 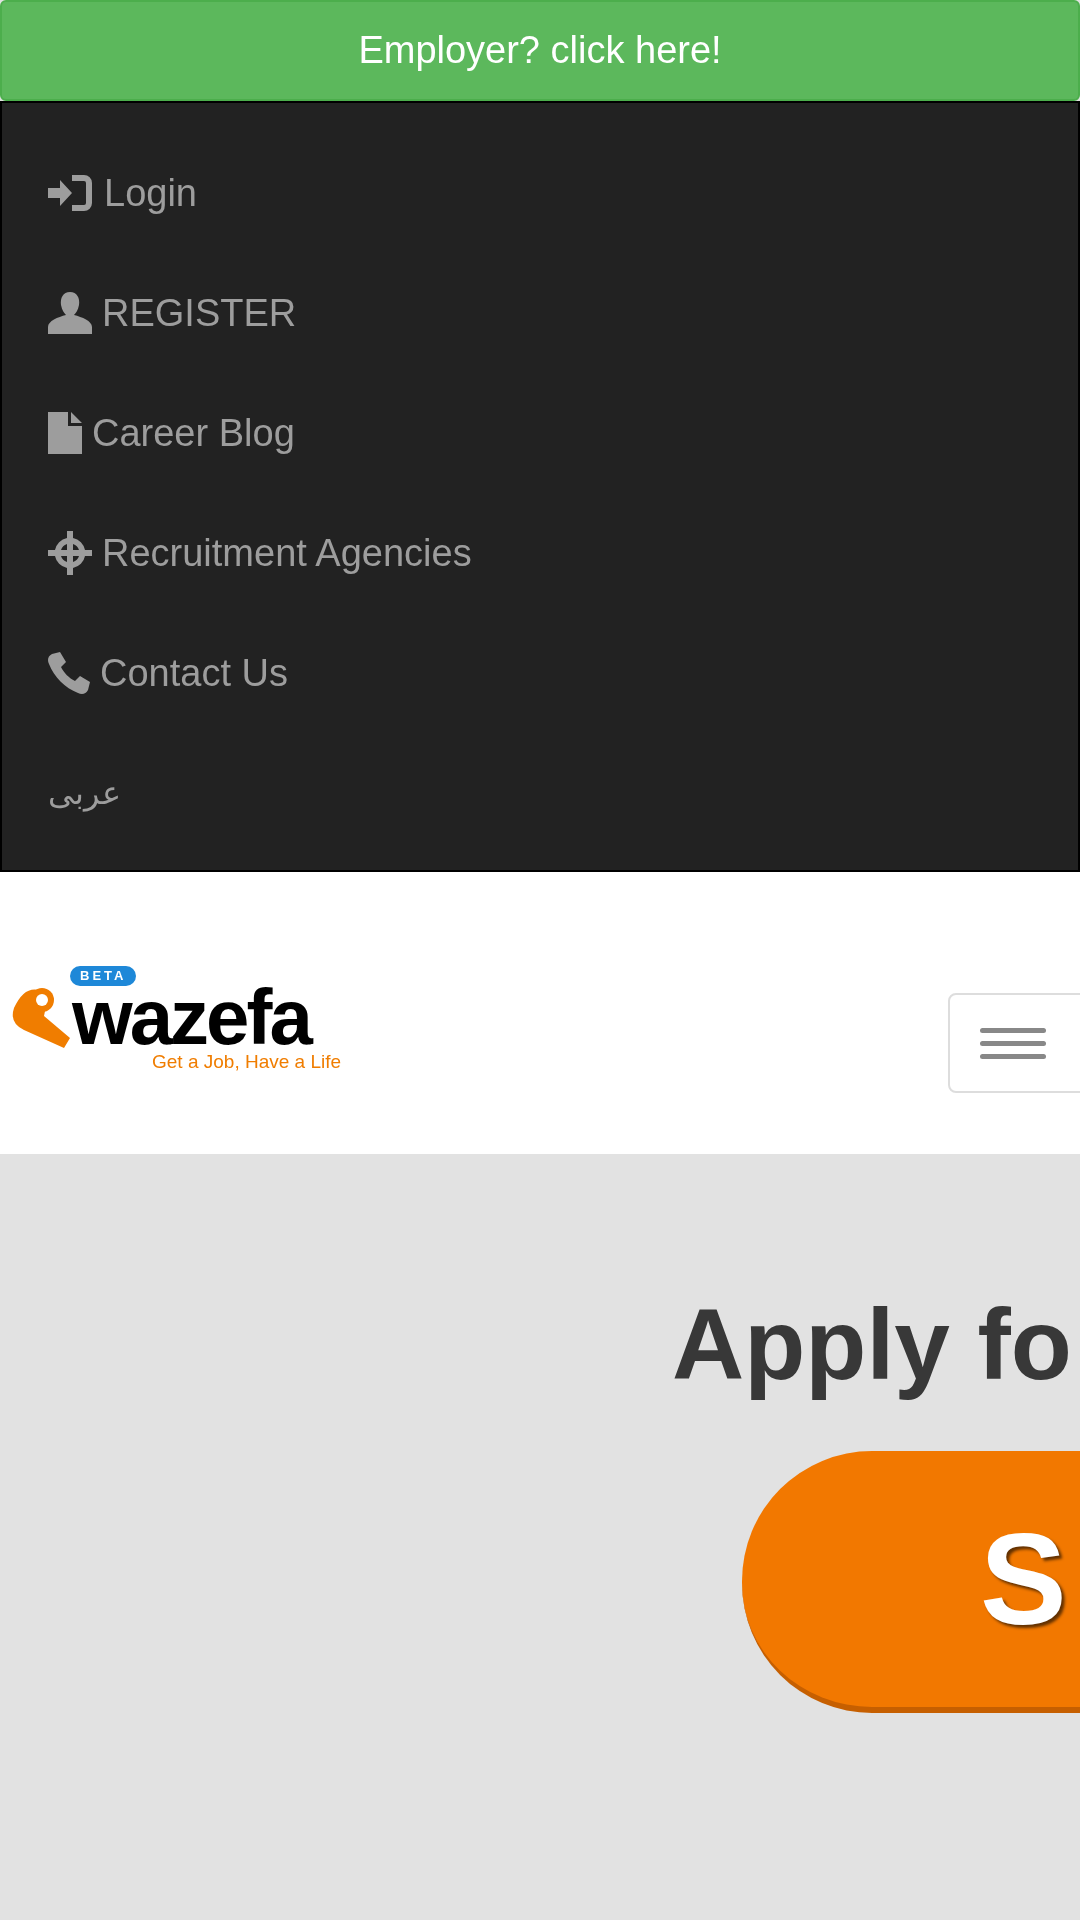 I want to click on login-icon, so click(x=71, y=193).